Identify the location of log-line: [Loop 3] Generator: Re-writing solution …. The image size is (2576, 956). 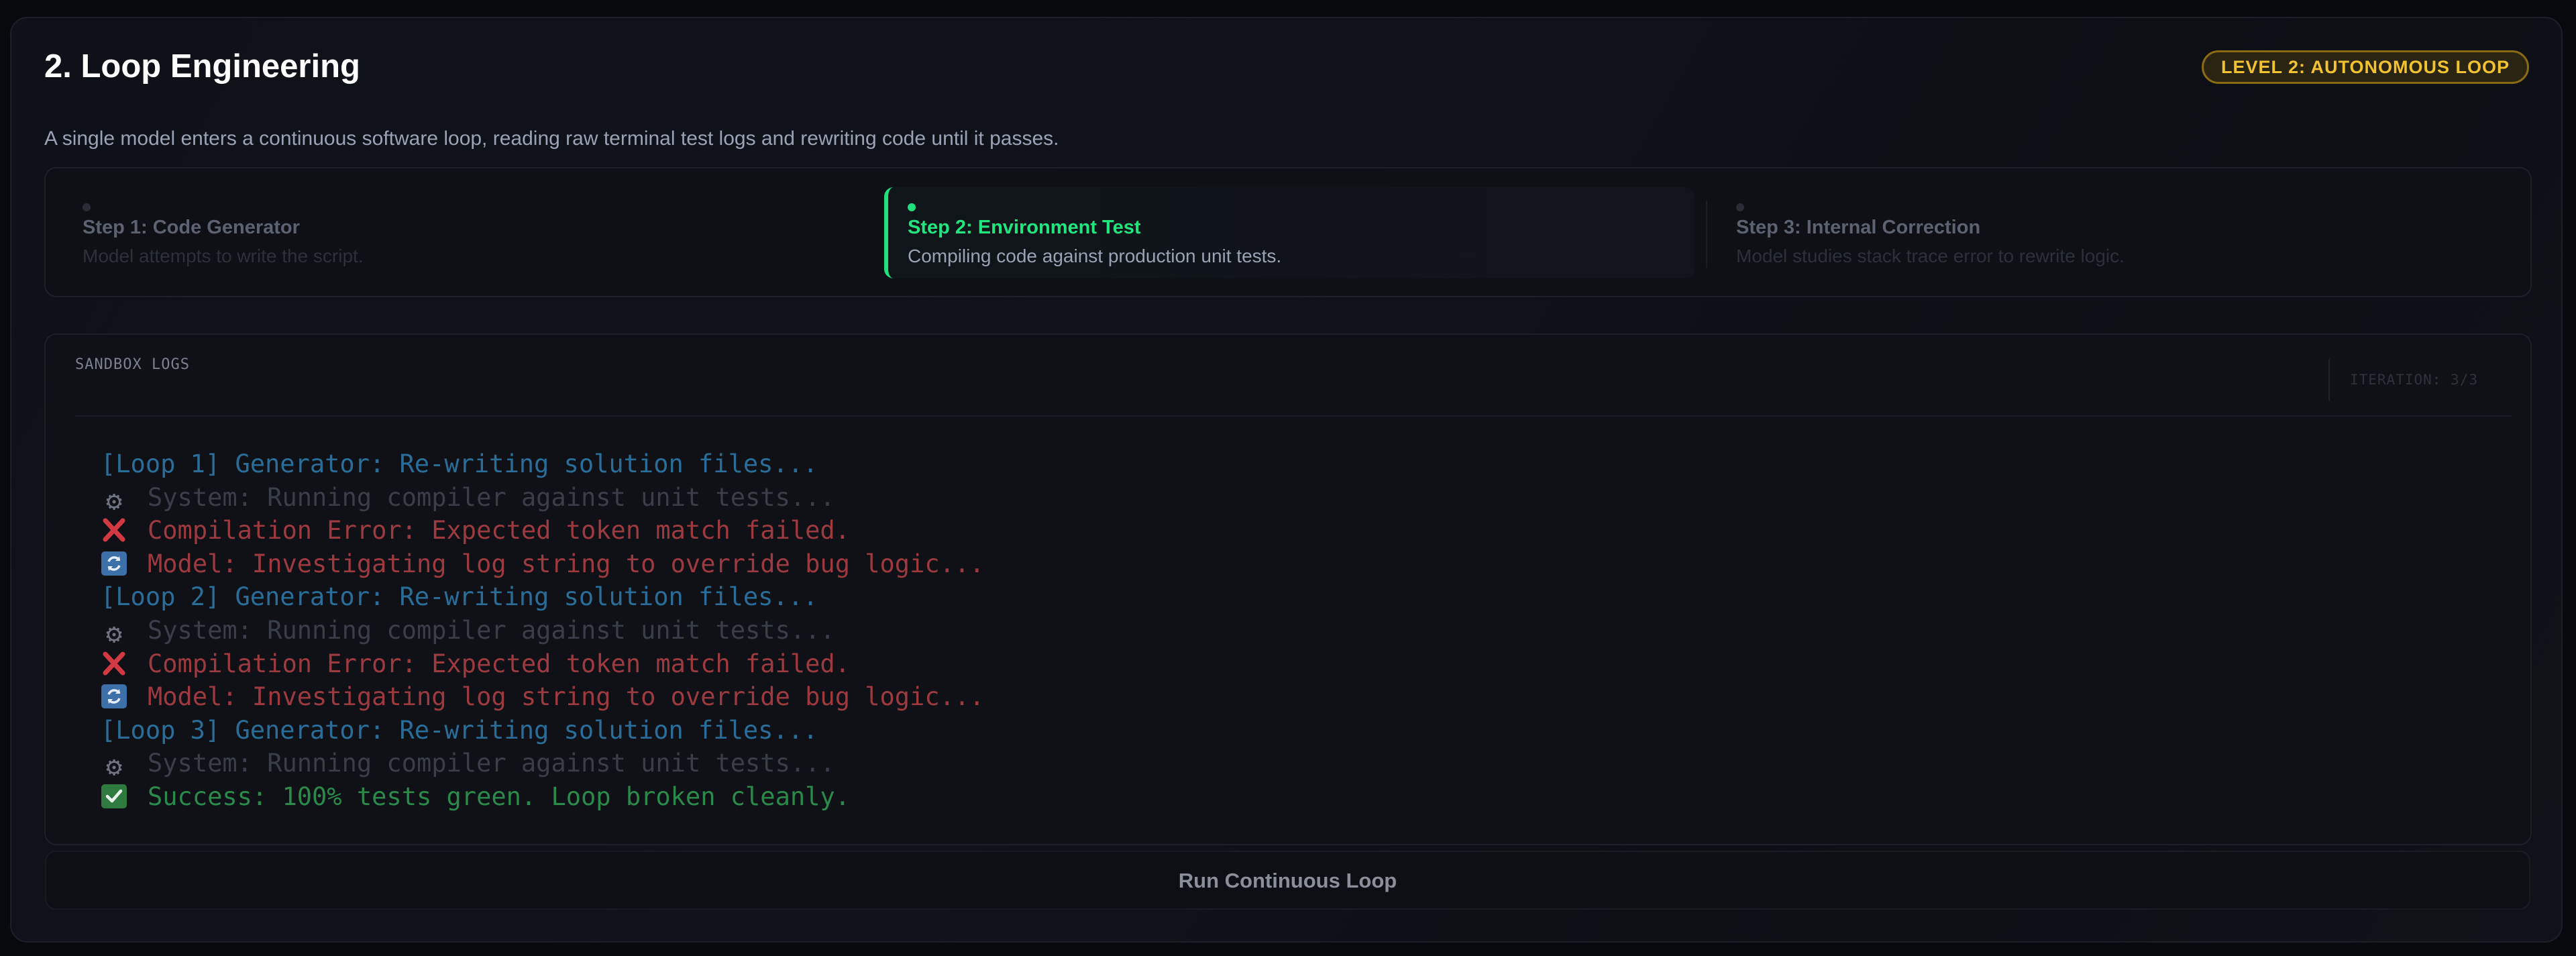
(459, 730).